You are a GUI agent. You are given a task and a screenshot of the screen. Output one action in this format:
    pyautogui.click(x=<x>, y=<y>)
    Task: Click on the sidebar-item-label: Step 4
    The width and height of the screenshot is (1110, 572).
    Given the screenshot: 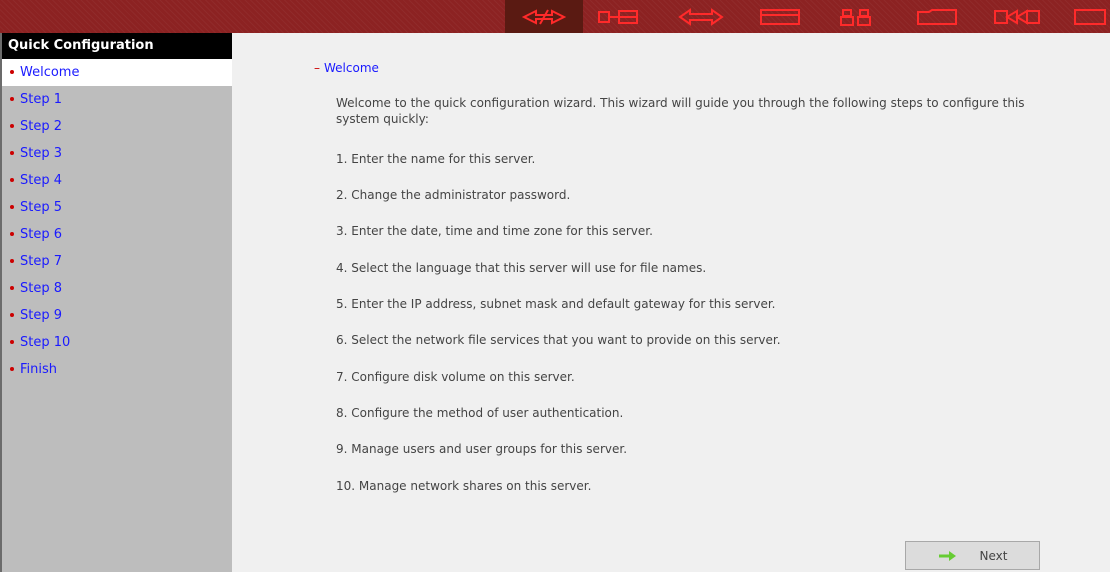 What is the action you would take?
    pyautogui.click(x=41, y=180)
    